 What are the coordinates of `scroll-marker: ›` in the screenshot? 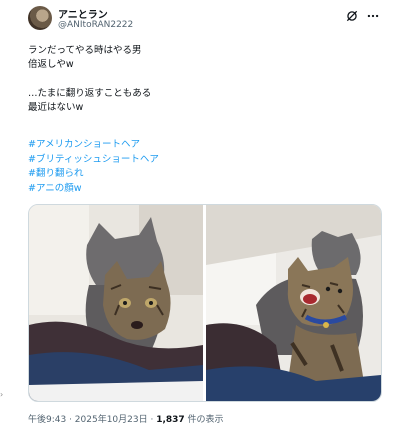 It's located at (2, 394).